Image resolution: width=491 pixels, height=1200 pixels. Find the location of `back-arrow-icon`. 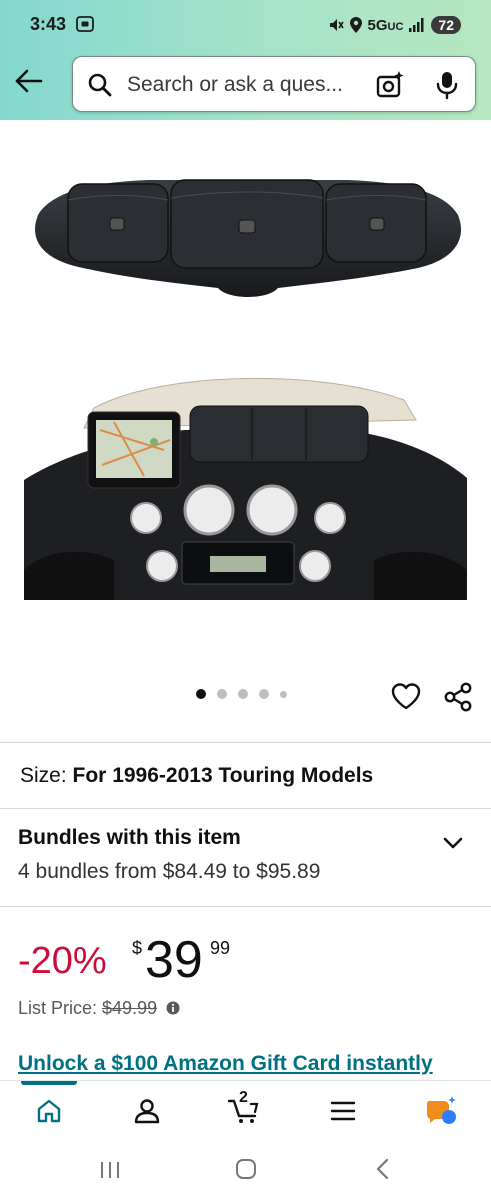

back-arrow-icon is located at coordinates (29, 81).